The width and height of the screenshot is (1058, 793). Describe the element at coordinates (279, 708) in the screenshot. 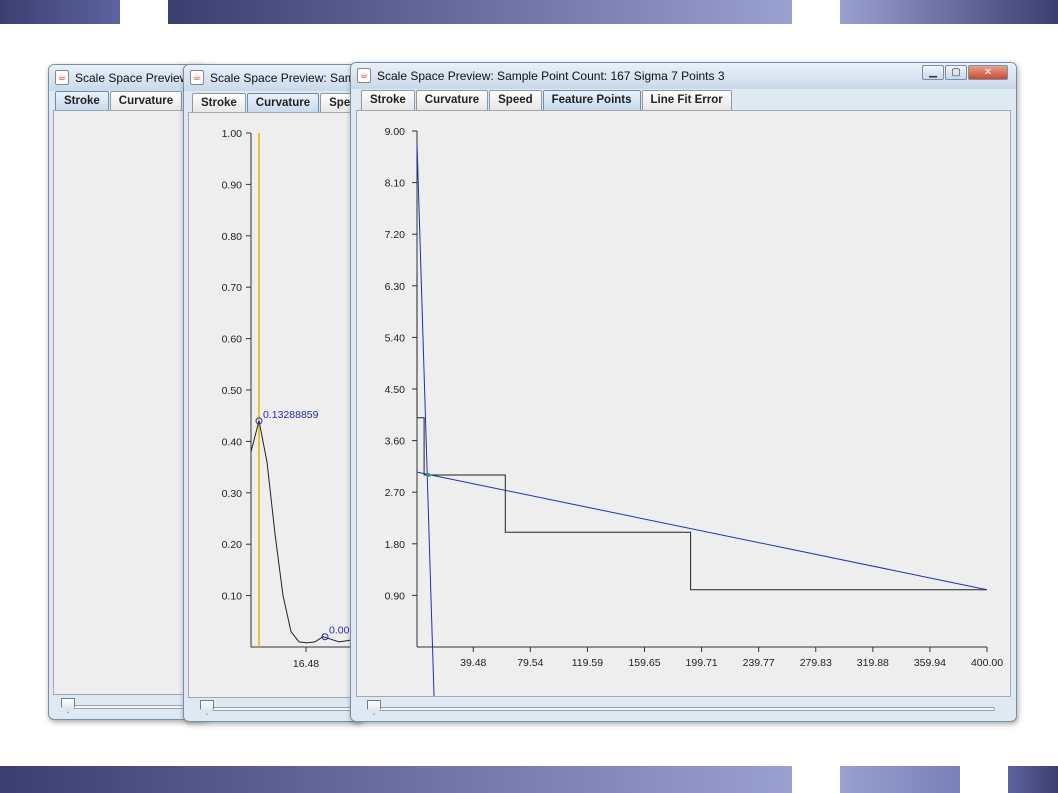

I see `middle-scale-slider` at that location.